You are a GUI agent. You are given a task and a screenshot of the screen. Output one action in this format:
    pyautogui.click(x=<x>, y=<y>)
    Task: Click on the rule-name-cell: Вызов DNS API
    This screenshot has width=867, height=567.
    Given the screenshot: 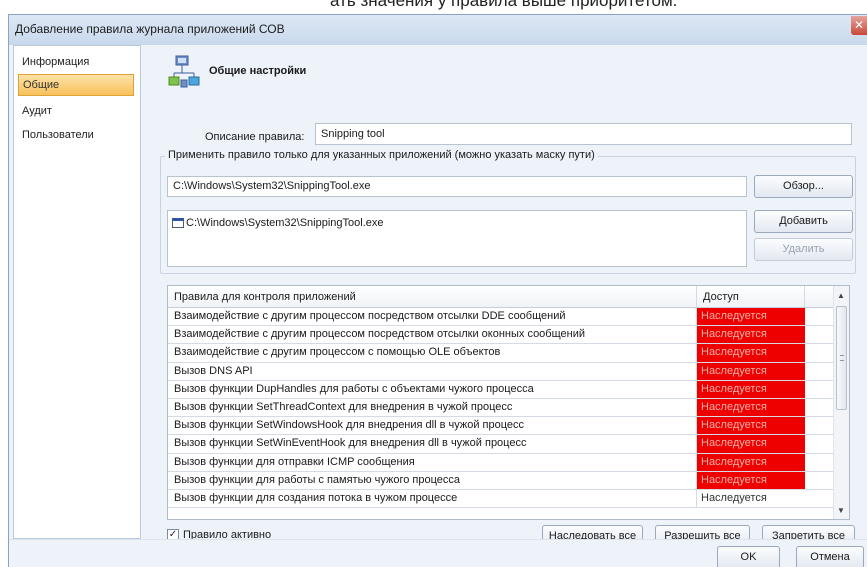 What is the action you would take?
    pyautogui.click(x=432, y=371)
    